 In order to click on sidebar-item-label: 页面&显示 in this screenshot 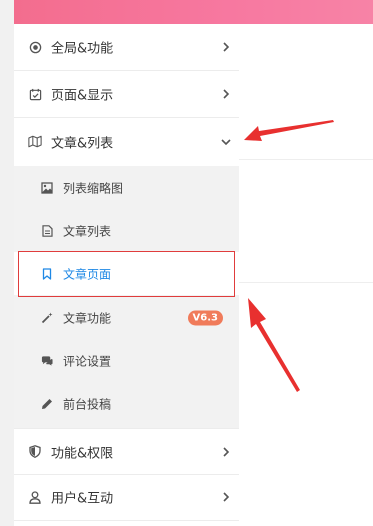, I will do `click(82, 96)`.